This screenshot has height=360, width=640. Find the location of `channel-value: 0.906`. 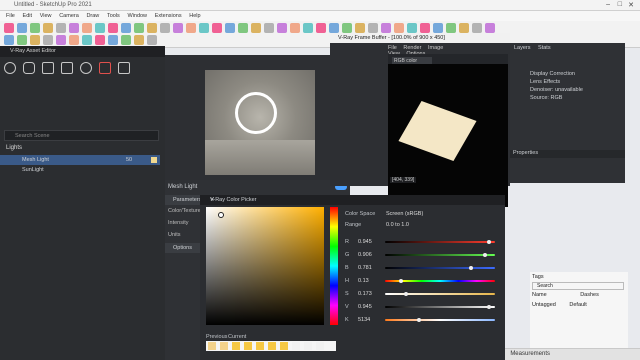

channel-value: 0.906 is located at coordinates (365, 255).